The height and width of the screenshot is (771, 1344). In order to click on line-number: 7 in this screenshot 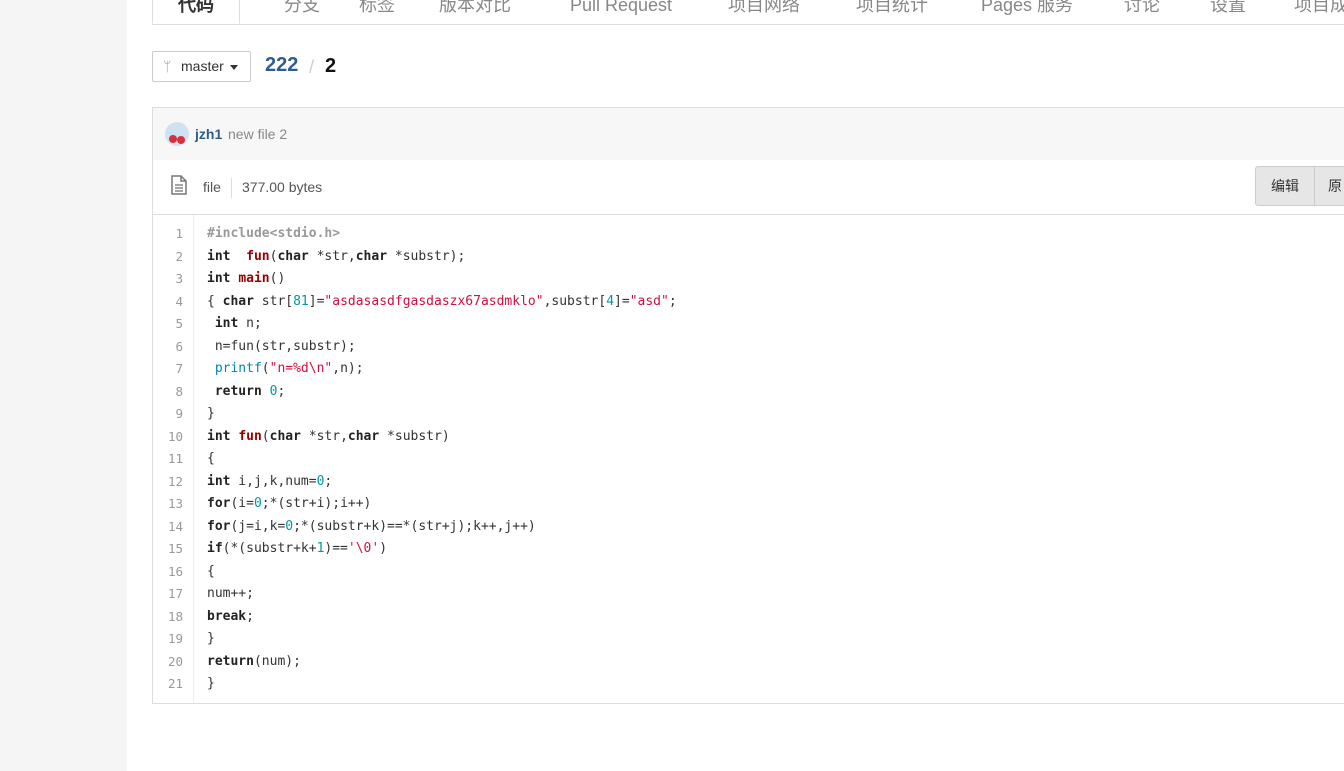, I will do `click(179, 369)`.